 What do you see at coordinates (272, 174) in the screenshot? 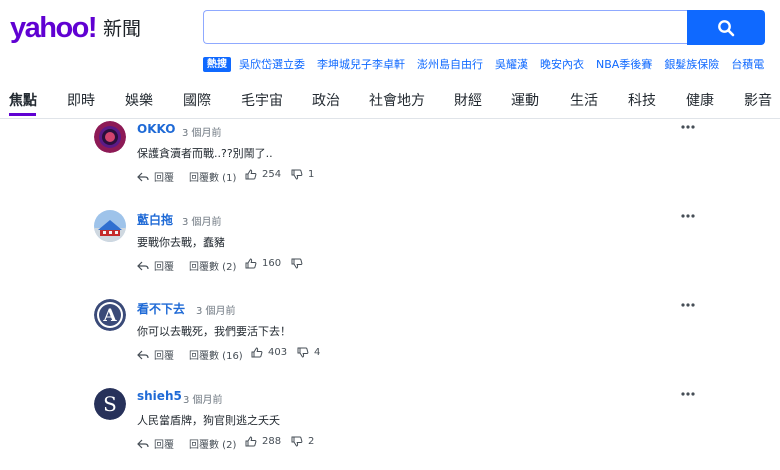
I see `like-count: 254` at bounding box center [272, 174].